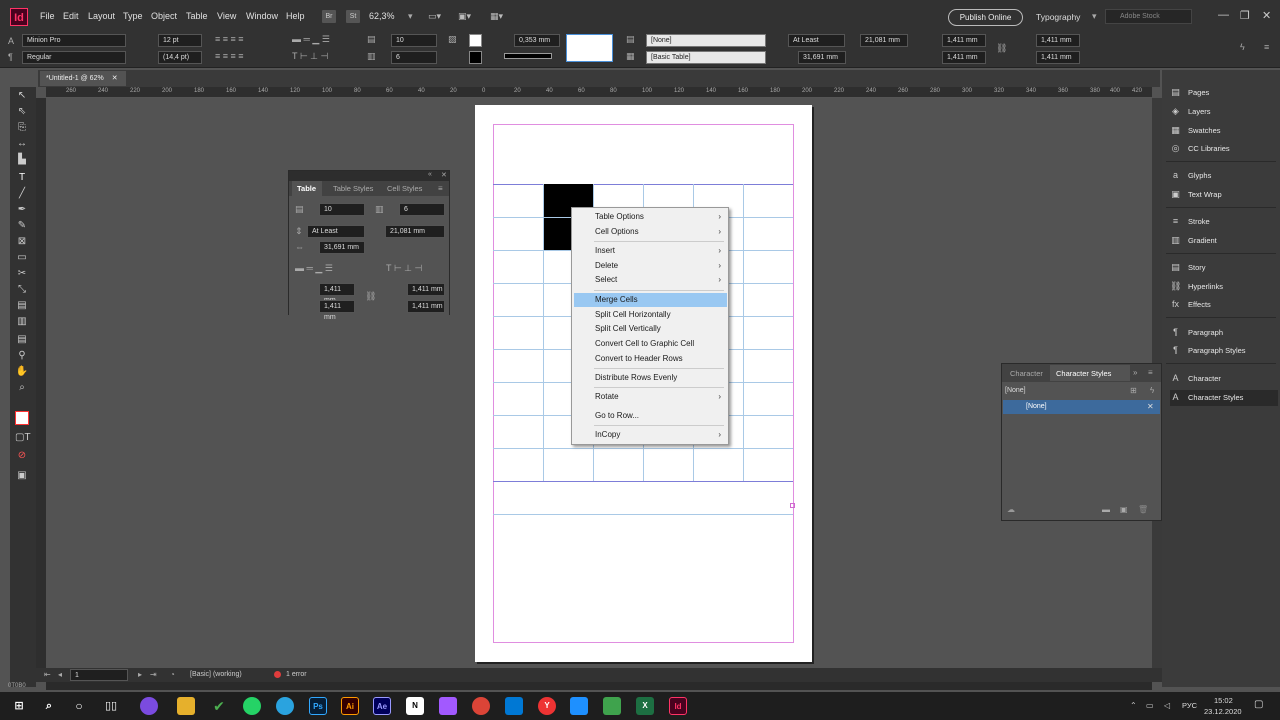 Image resolution: width=1280 pixels, height=720 pixels. What do you see at coordinates (650, 329) in the screenshot?
I see `menu-item-split-vertically: Split Cell Vertically` at bounding box center [650, 329].